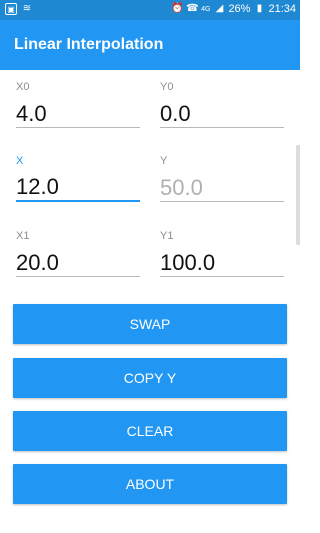 The image size is (320, 533). Describe the element at coordinates (78, 263) in the screenshot. I see `x1-input` at that location.